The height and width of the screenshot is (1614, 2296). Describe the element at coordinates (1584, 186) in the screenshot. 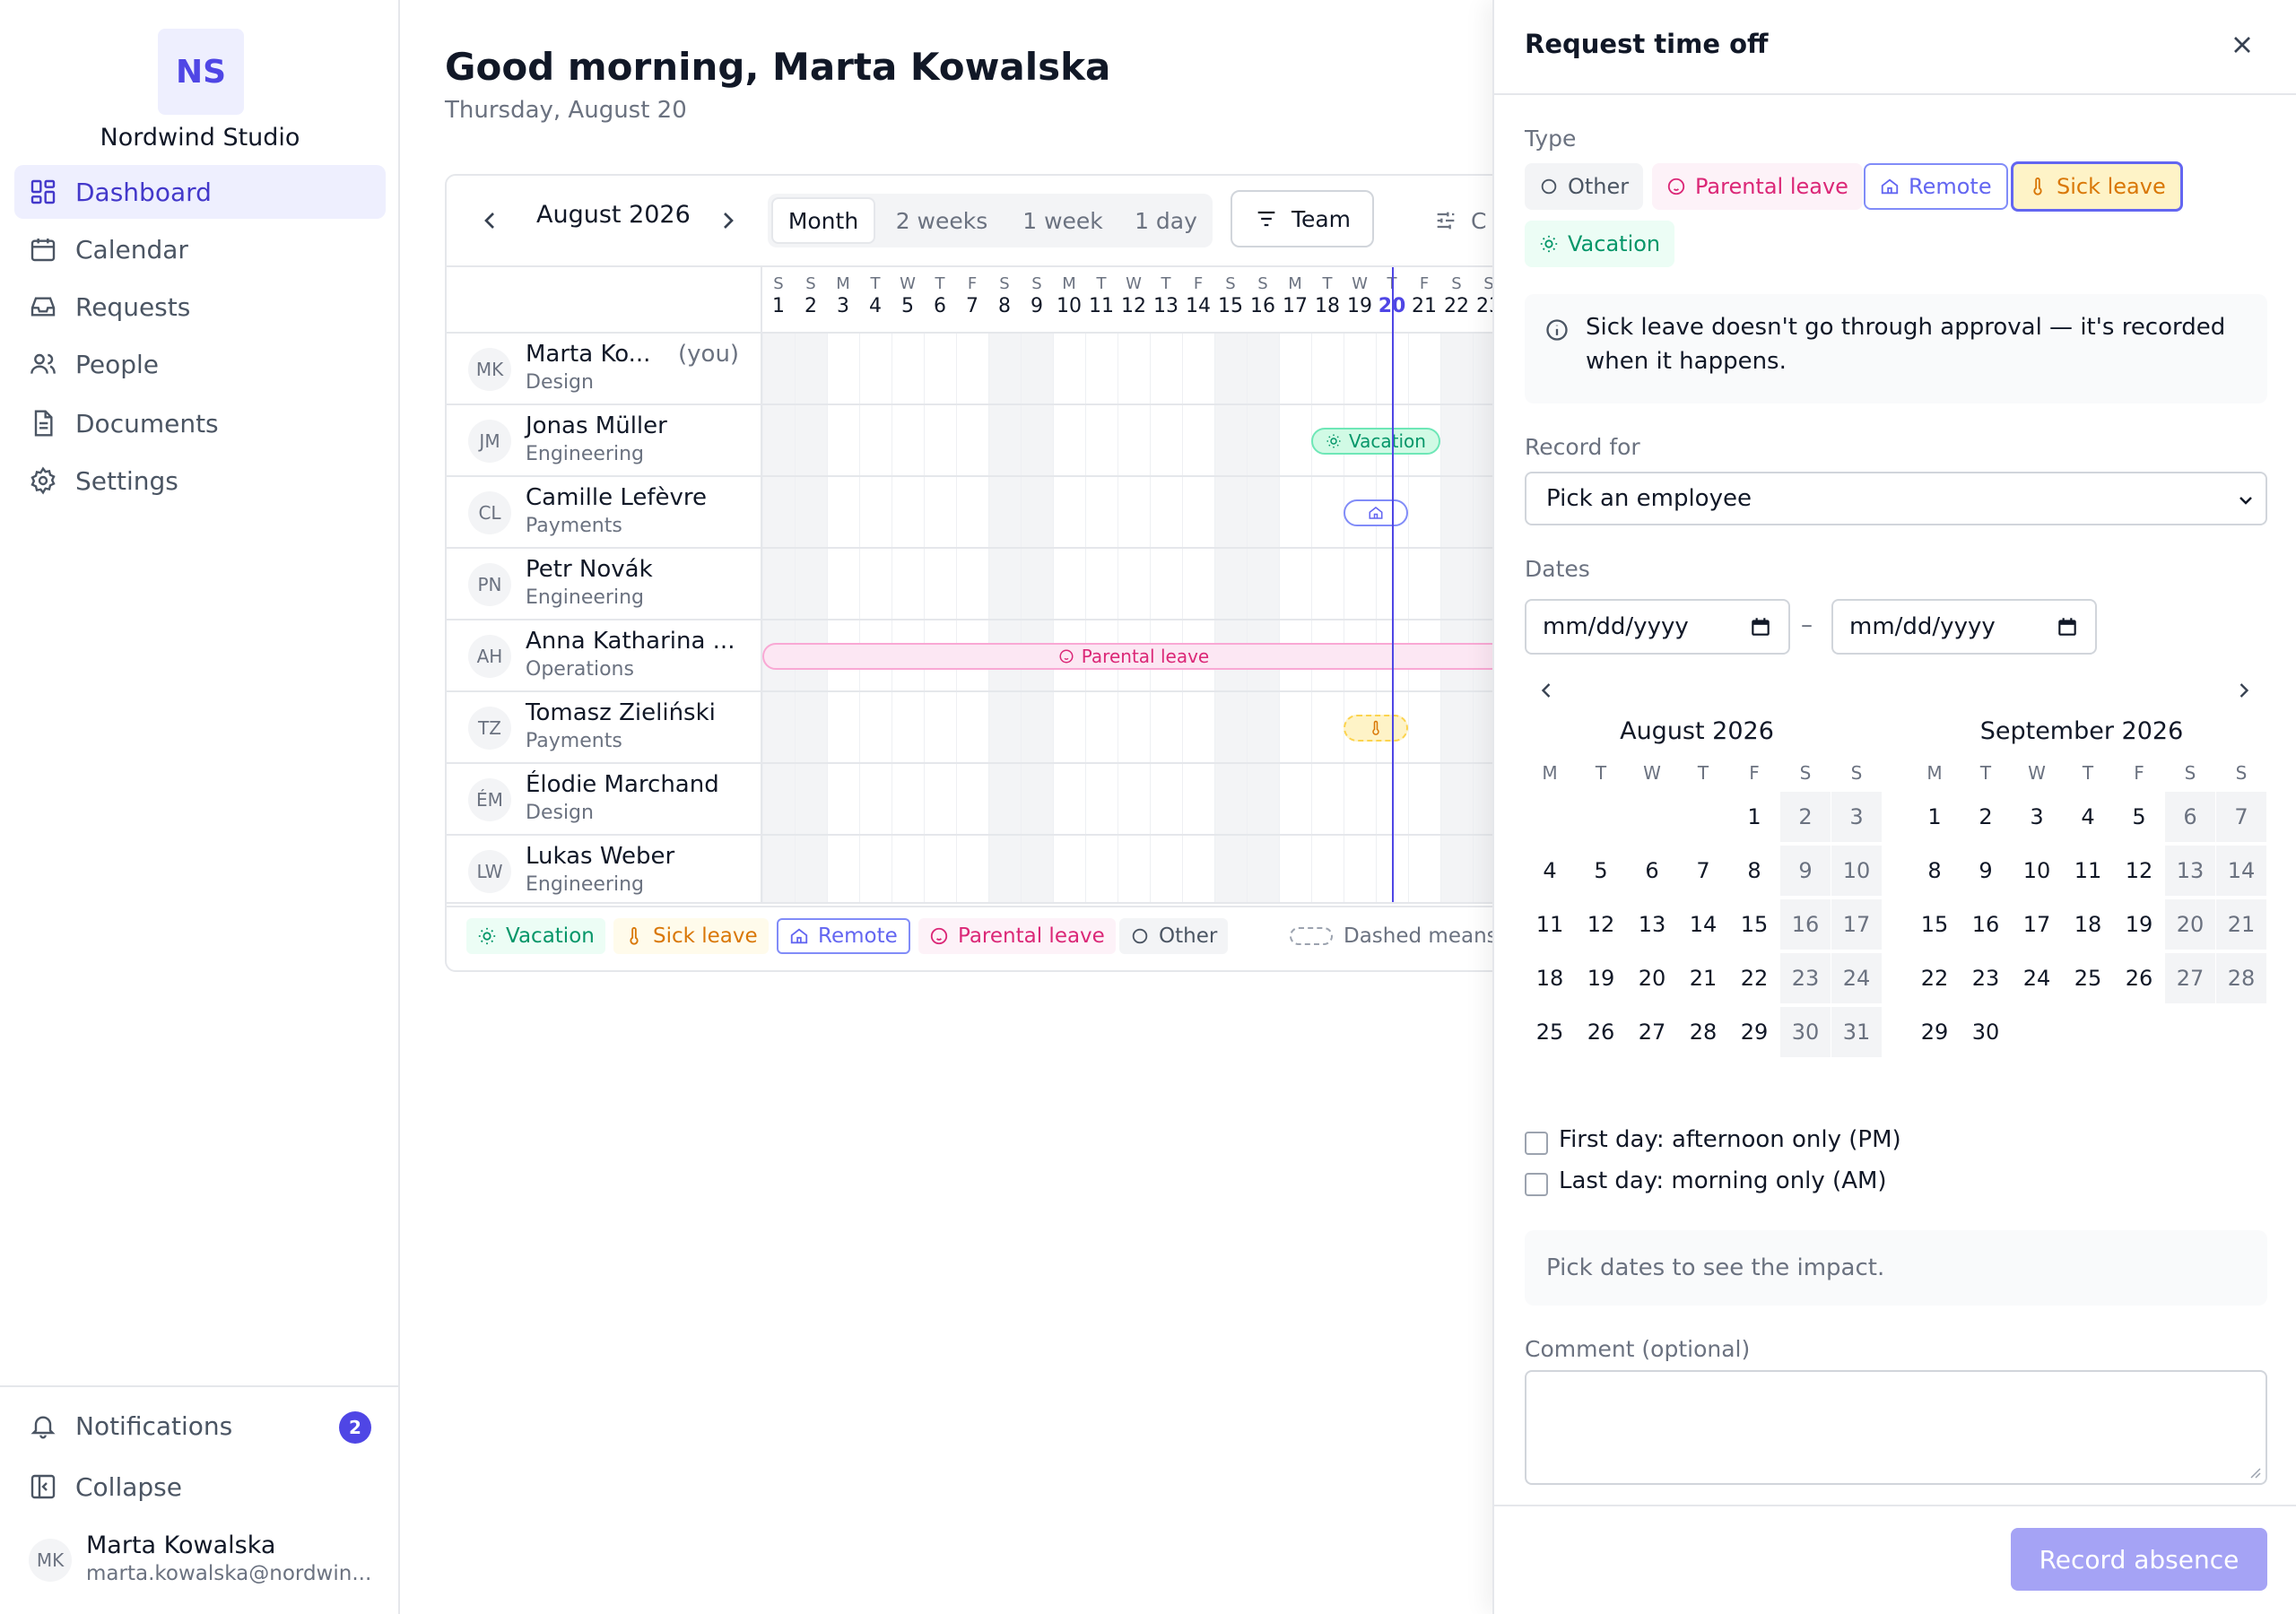

I see `type-chip-other: Other` at that location.